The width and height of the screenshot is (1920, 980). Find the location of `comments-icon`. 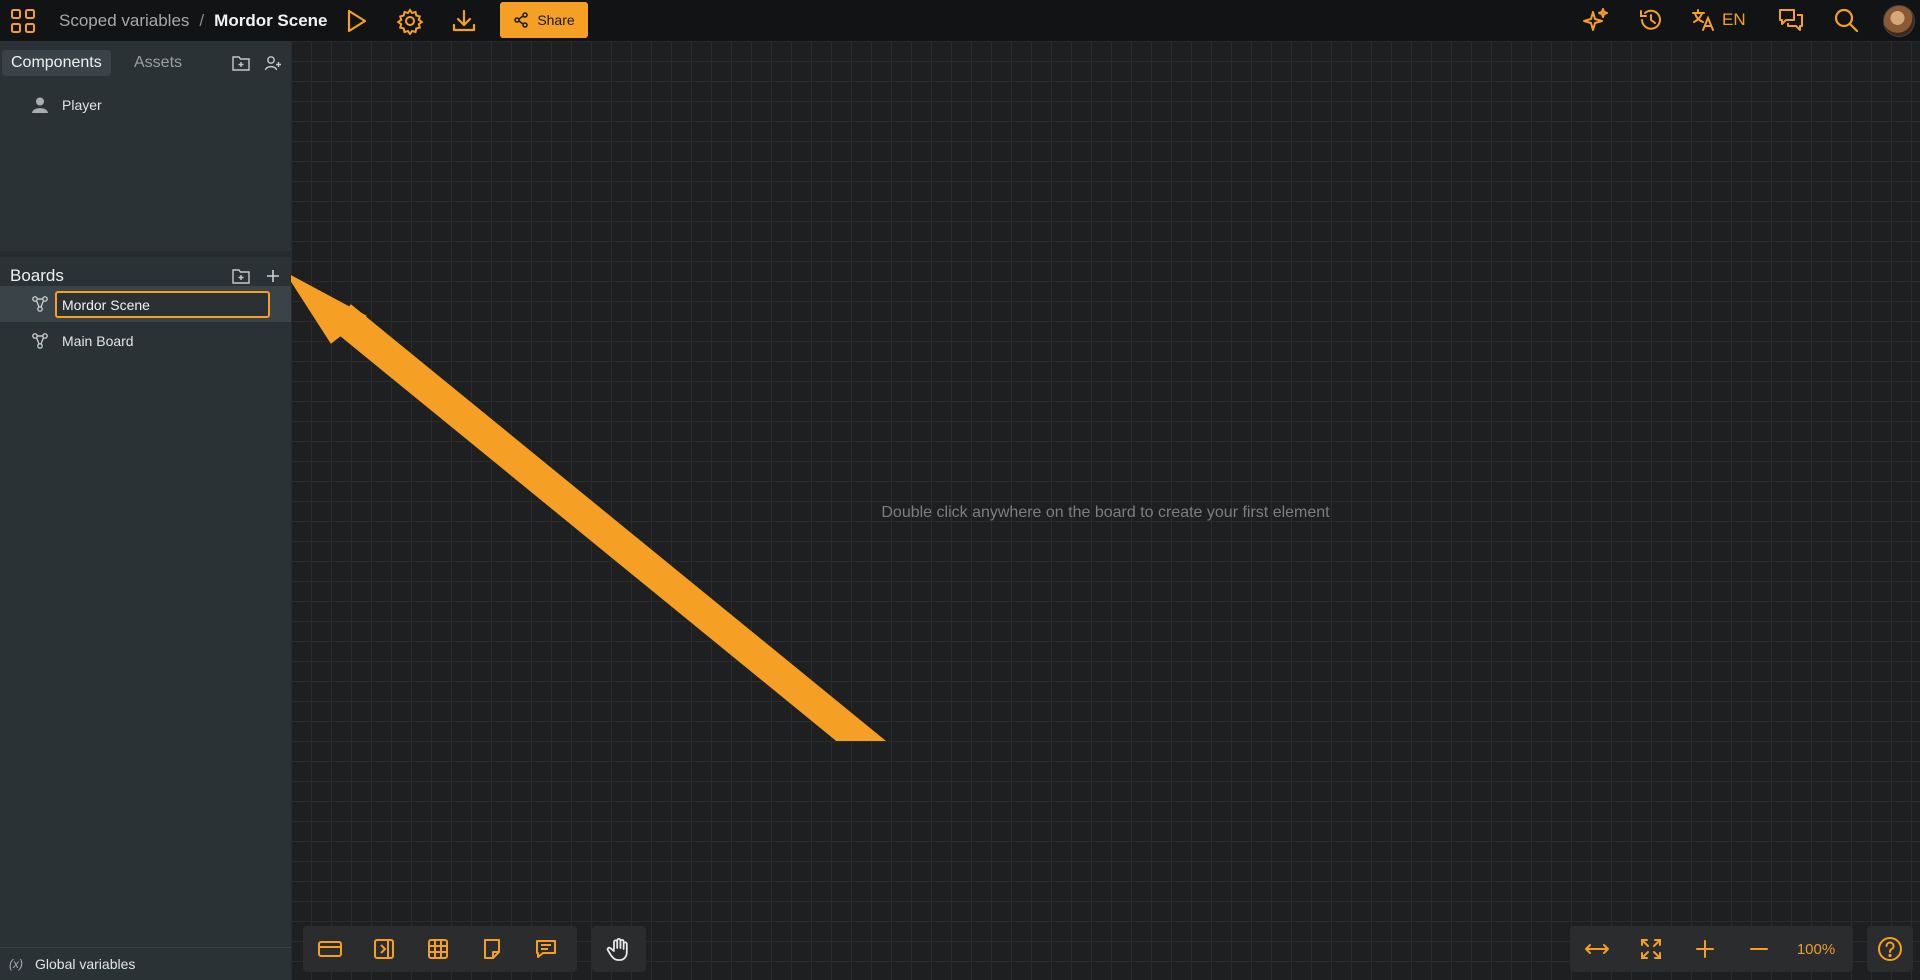

comments-icon is located at coordinates (1791, 20).